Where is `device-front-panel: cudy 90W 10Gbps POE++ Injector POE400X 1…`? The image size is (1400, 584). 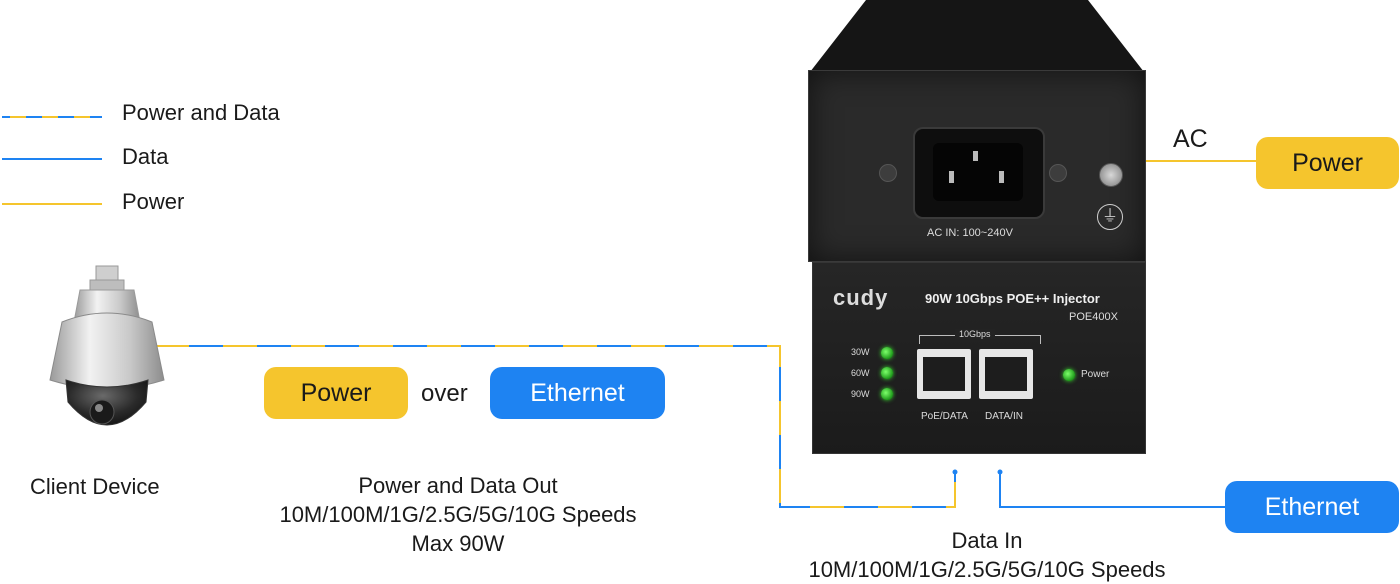 device-front-panel: cudy 90W 10Gbps POE++ Injector POE400X 1… is located at coordinates (979, 358).